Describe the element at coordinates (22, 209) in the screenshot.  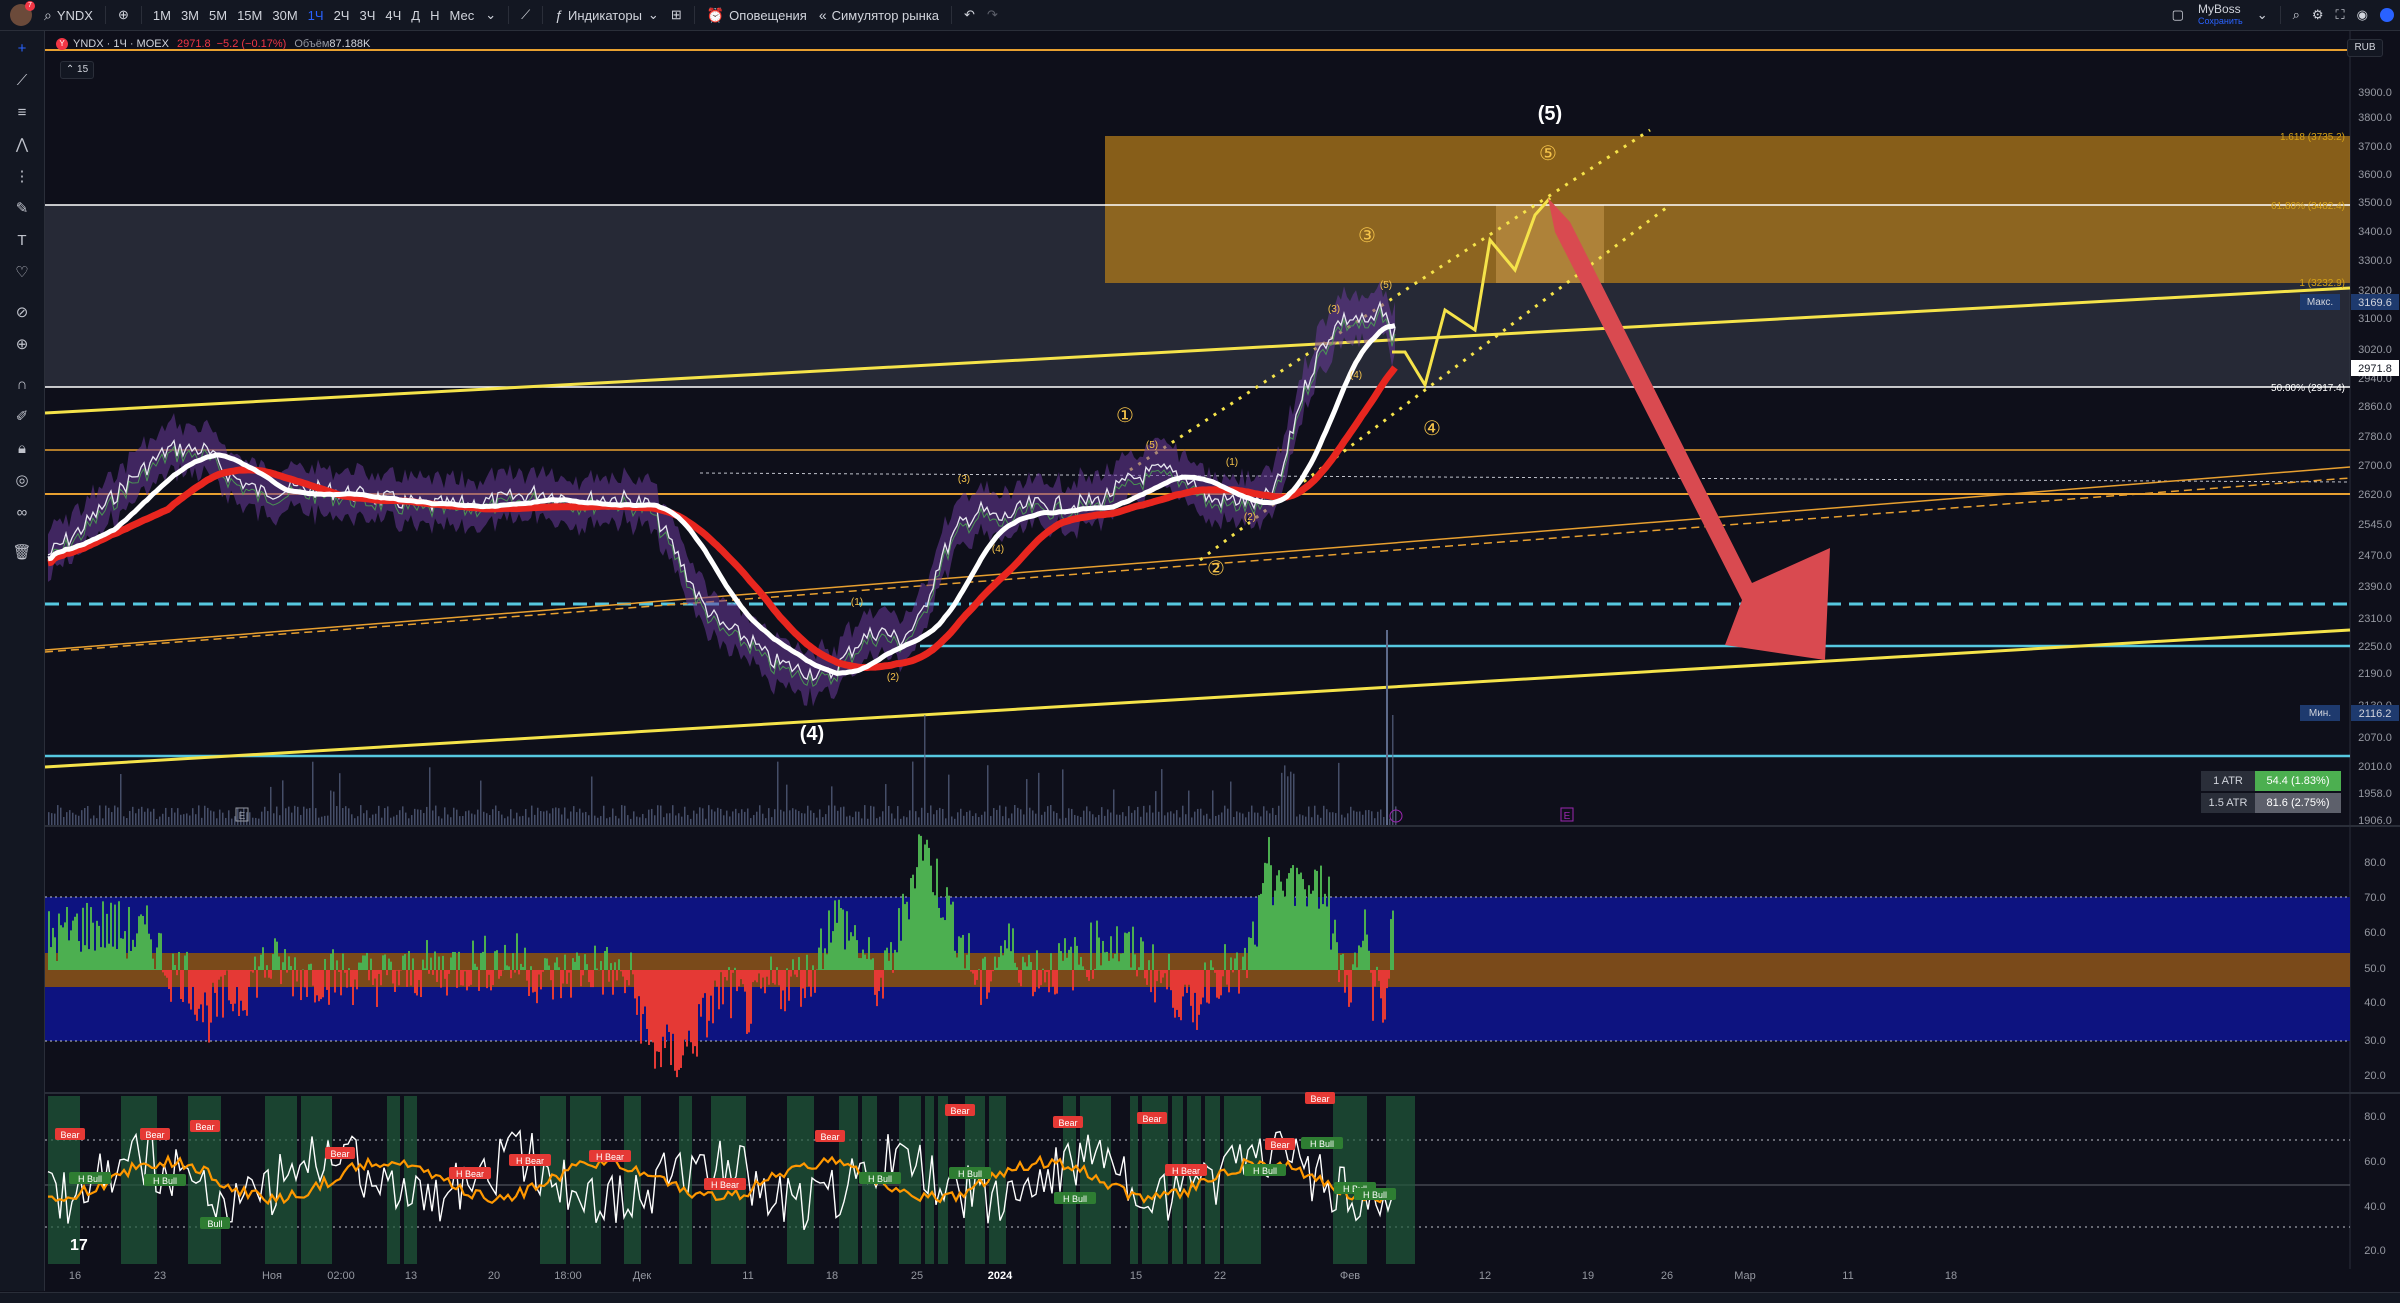
I see `brush-icon: ✎` at that location.